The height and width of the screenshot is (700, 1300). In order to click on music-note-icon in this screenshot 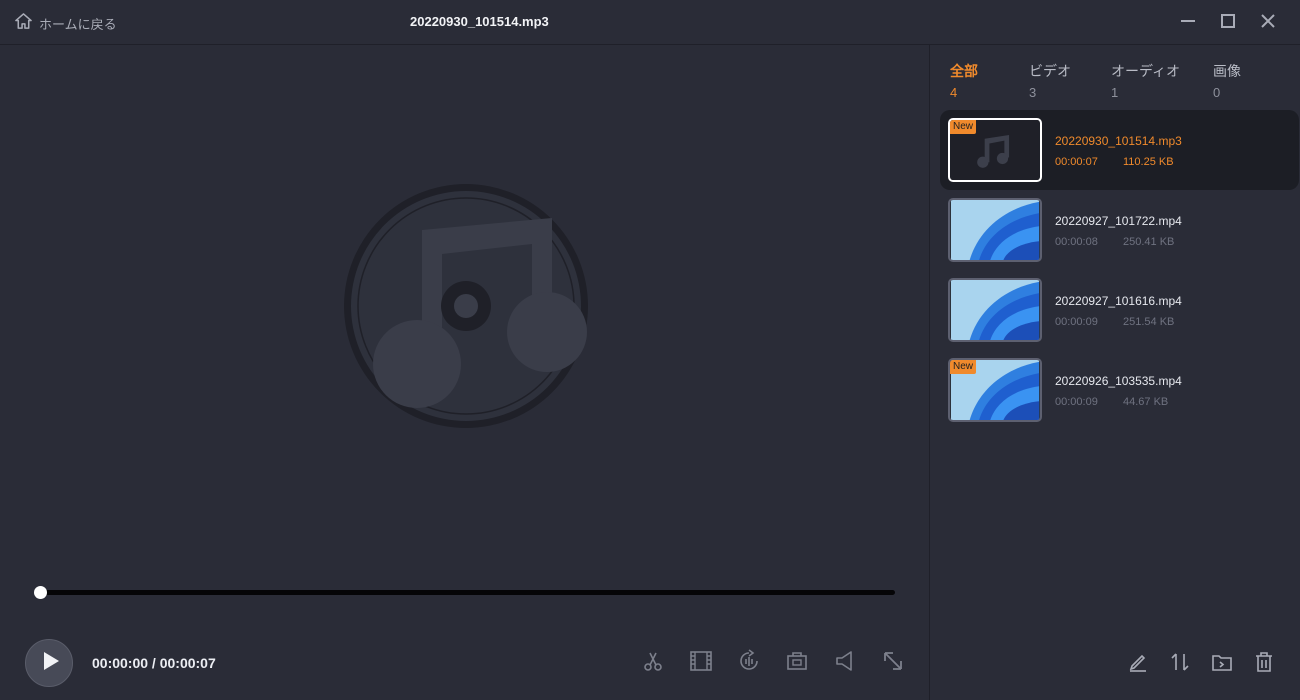, I will do `click(466, 306)`.